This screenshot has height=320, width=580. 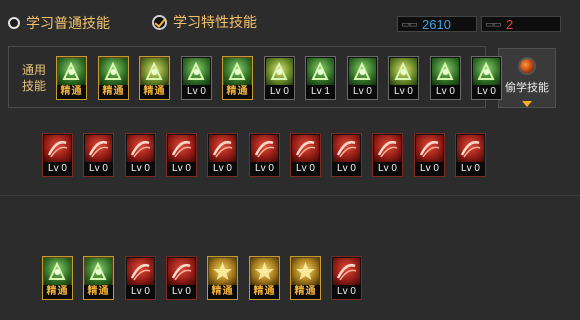 I want to click on skill-slot: Lv 1, so click(x=320, y=78).